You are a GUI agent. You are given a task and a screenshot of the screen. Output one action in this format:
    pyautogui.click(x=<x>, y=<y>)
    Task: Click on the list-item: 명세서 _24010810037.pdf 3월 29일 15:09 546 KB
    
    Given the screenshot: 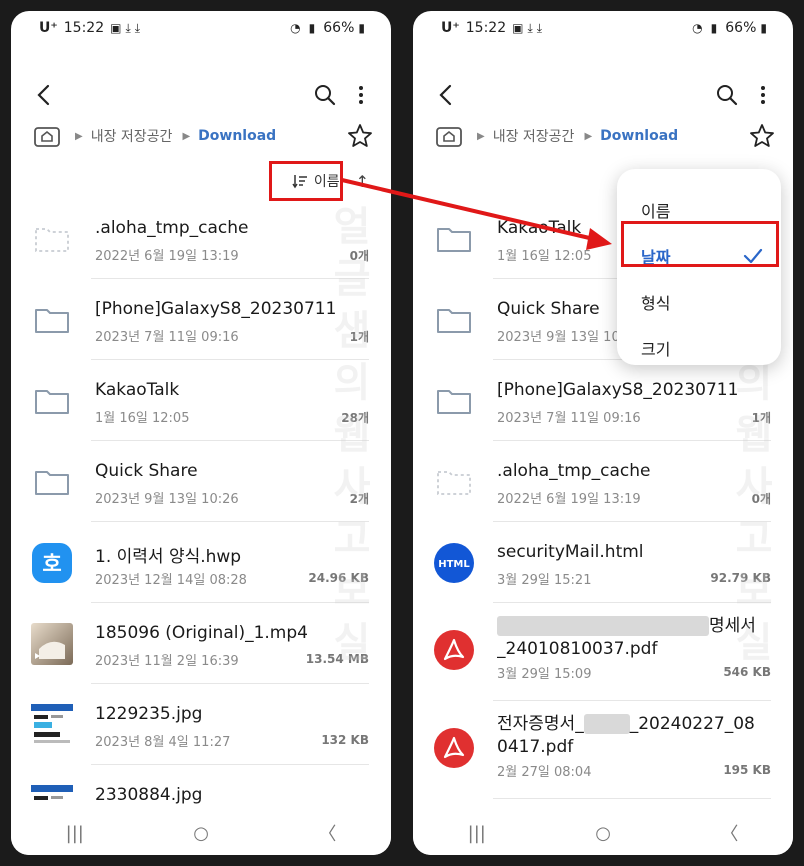 What is the action you would take?
    pyautogui.click(x=603, y=652)
    